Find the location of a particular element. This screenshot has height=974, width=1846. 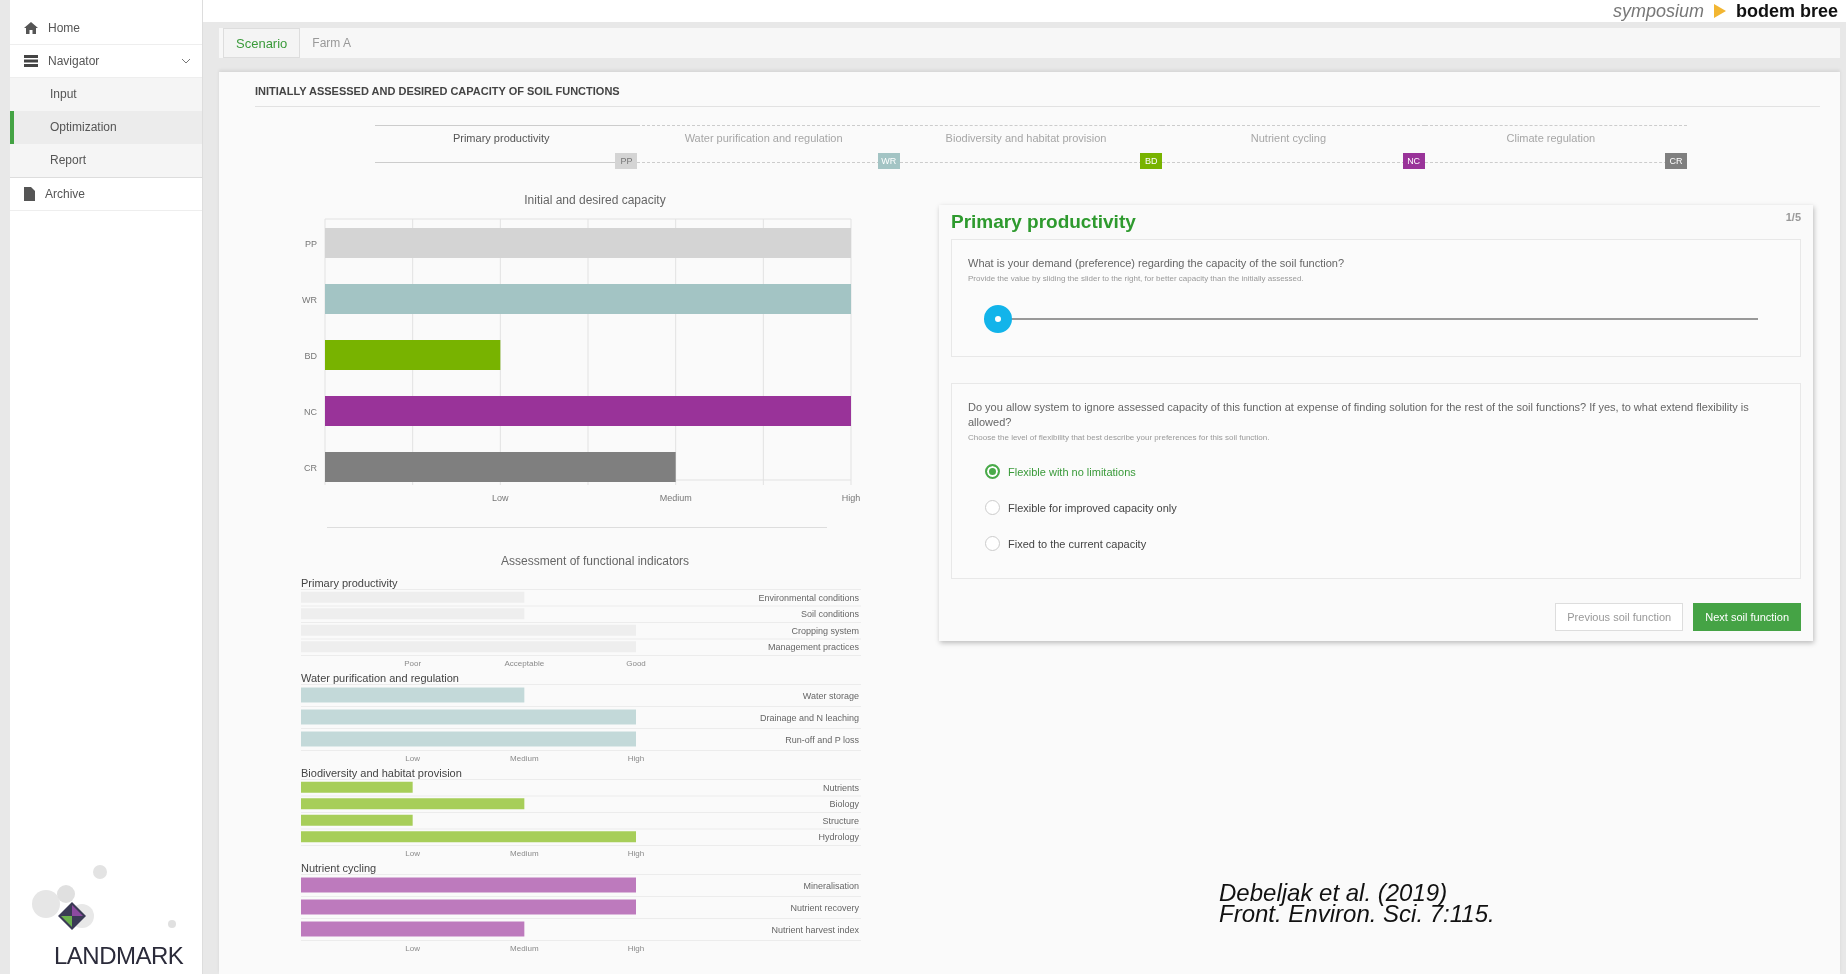

list-icon is located at coordinates (31, 61).